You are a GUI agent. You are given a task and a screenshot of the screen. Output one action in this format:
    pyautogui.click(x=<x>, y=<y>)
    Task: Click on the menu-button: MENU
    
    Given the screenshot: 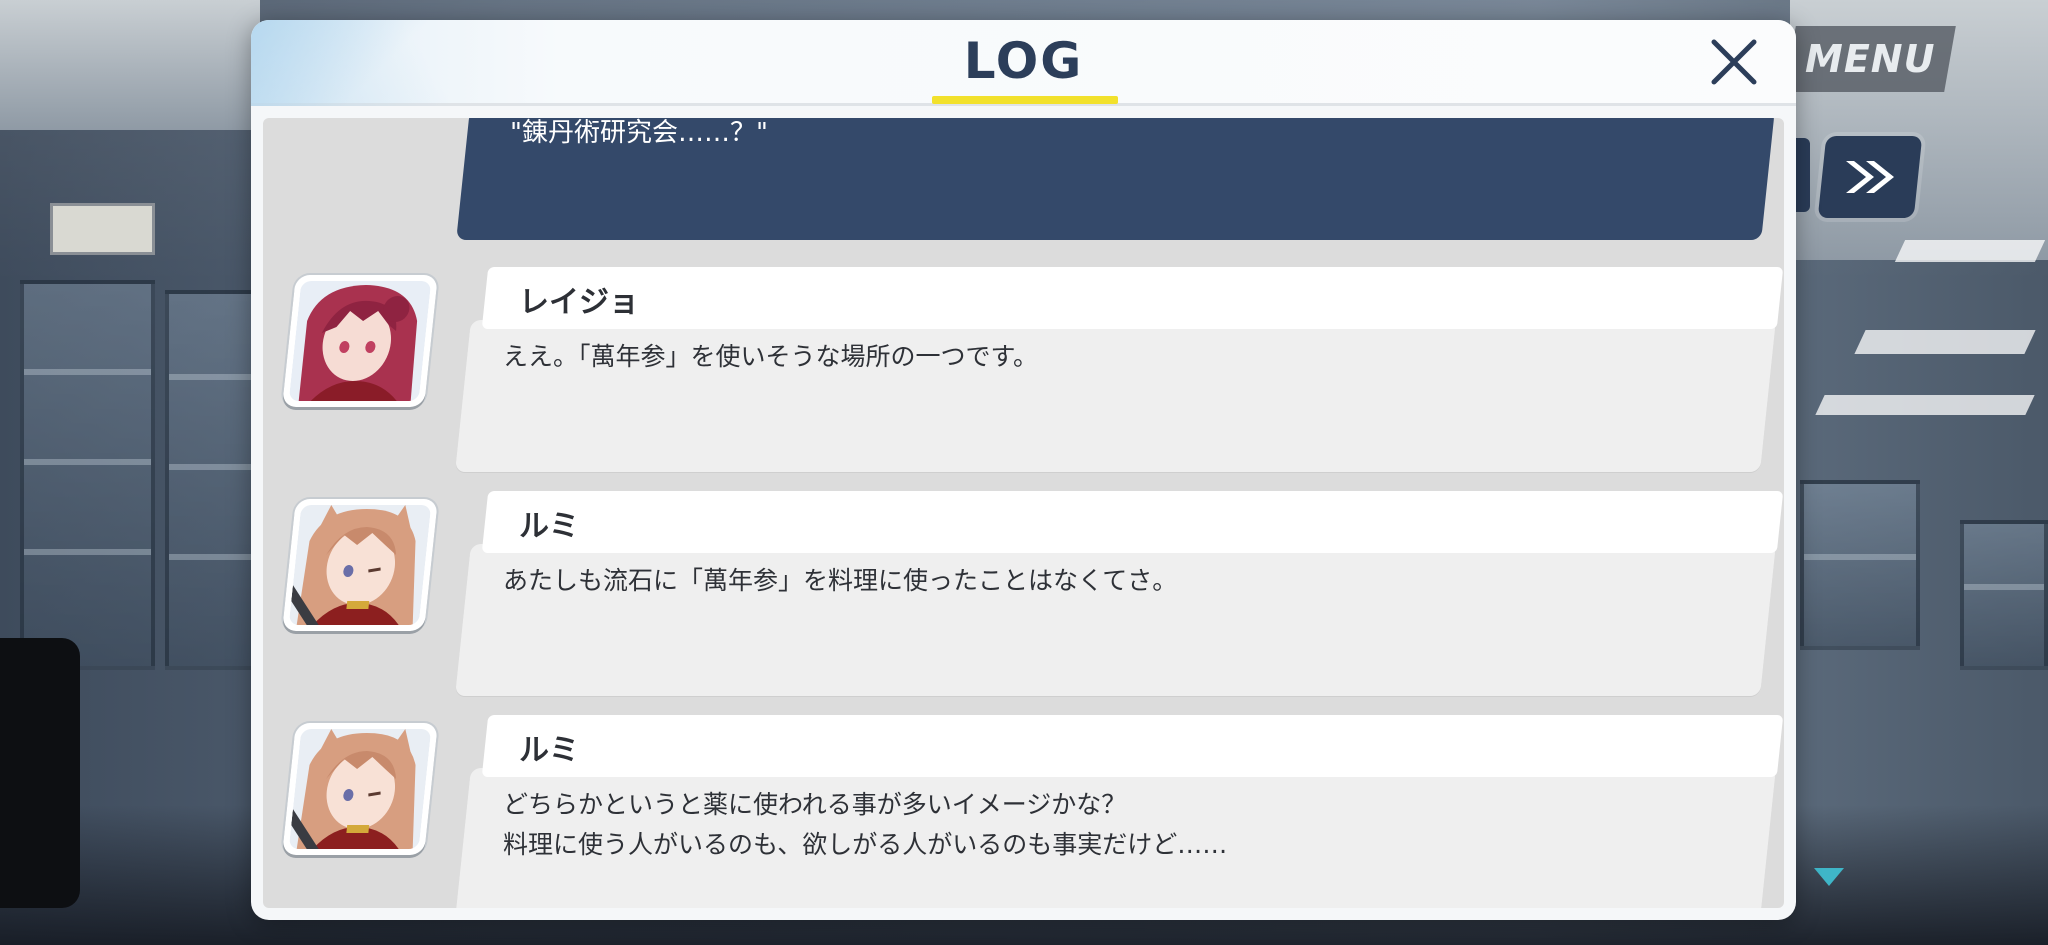 What is the action you would take?
    pyautogui.click(x=1870, y=59)
    